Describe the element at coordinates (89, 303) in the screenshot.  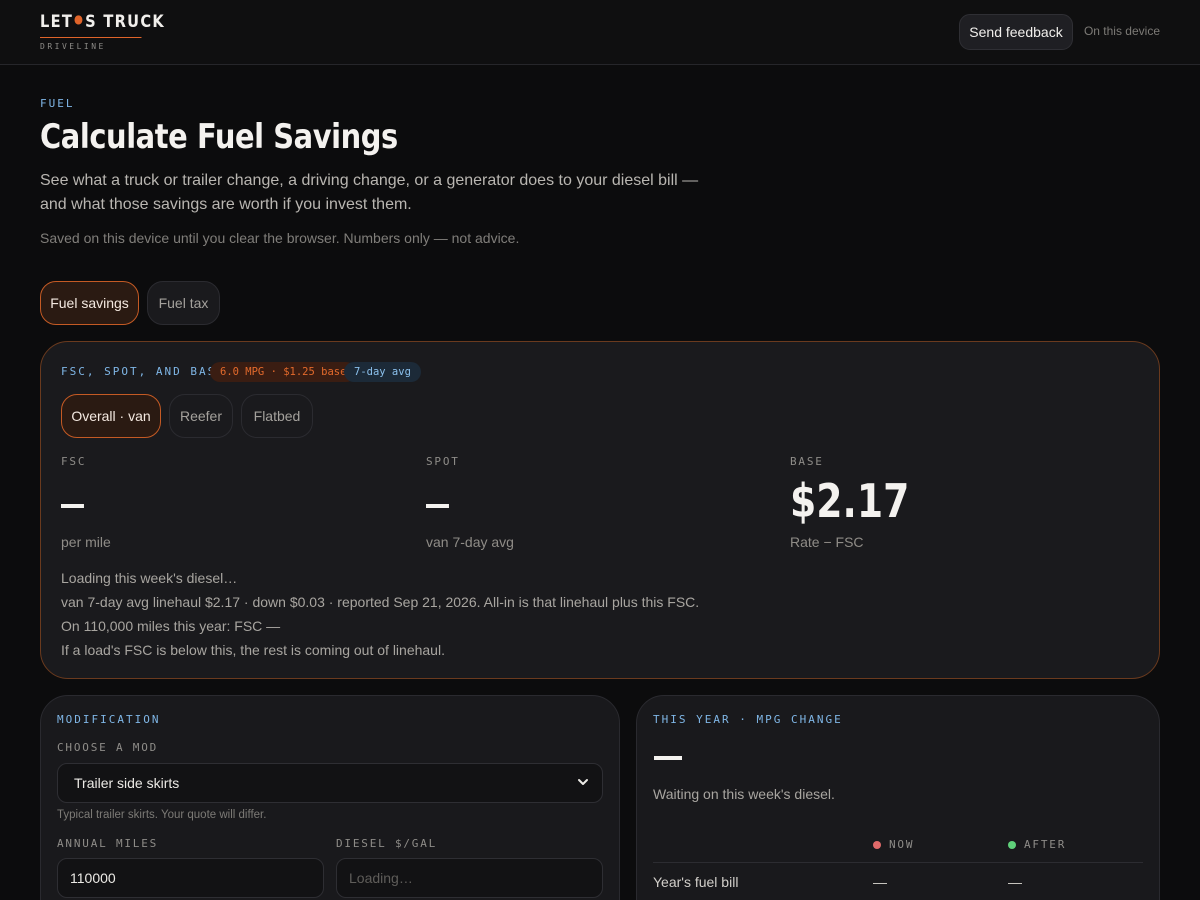
I see `tab-fuel-savings: Fuel savings` at that location.